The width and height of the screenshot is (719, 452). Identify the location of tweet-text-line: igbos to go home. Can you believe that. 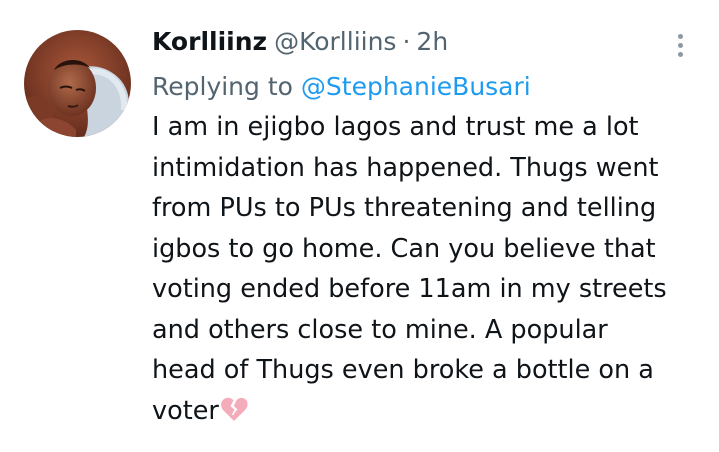
(404, 248).